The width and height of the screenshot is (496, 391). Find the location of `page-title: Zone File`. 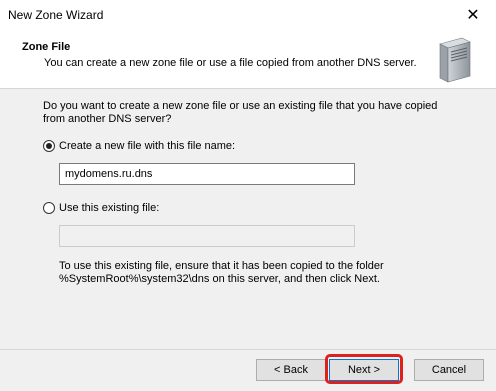

page-title: Zone File is located at coordinates (46, 47).